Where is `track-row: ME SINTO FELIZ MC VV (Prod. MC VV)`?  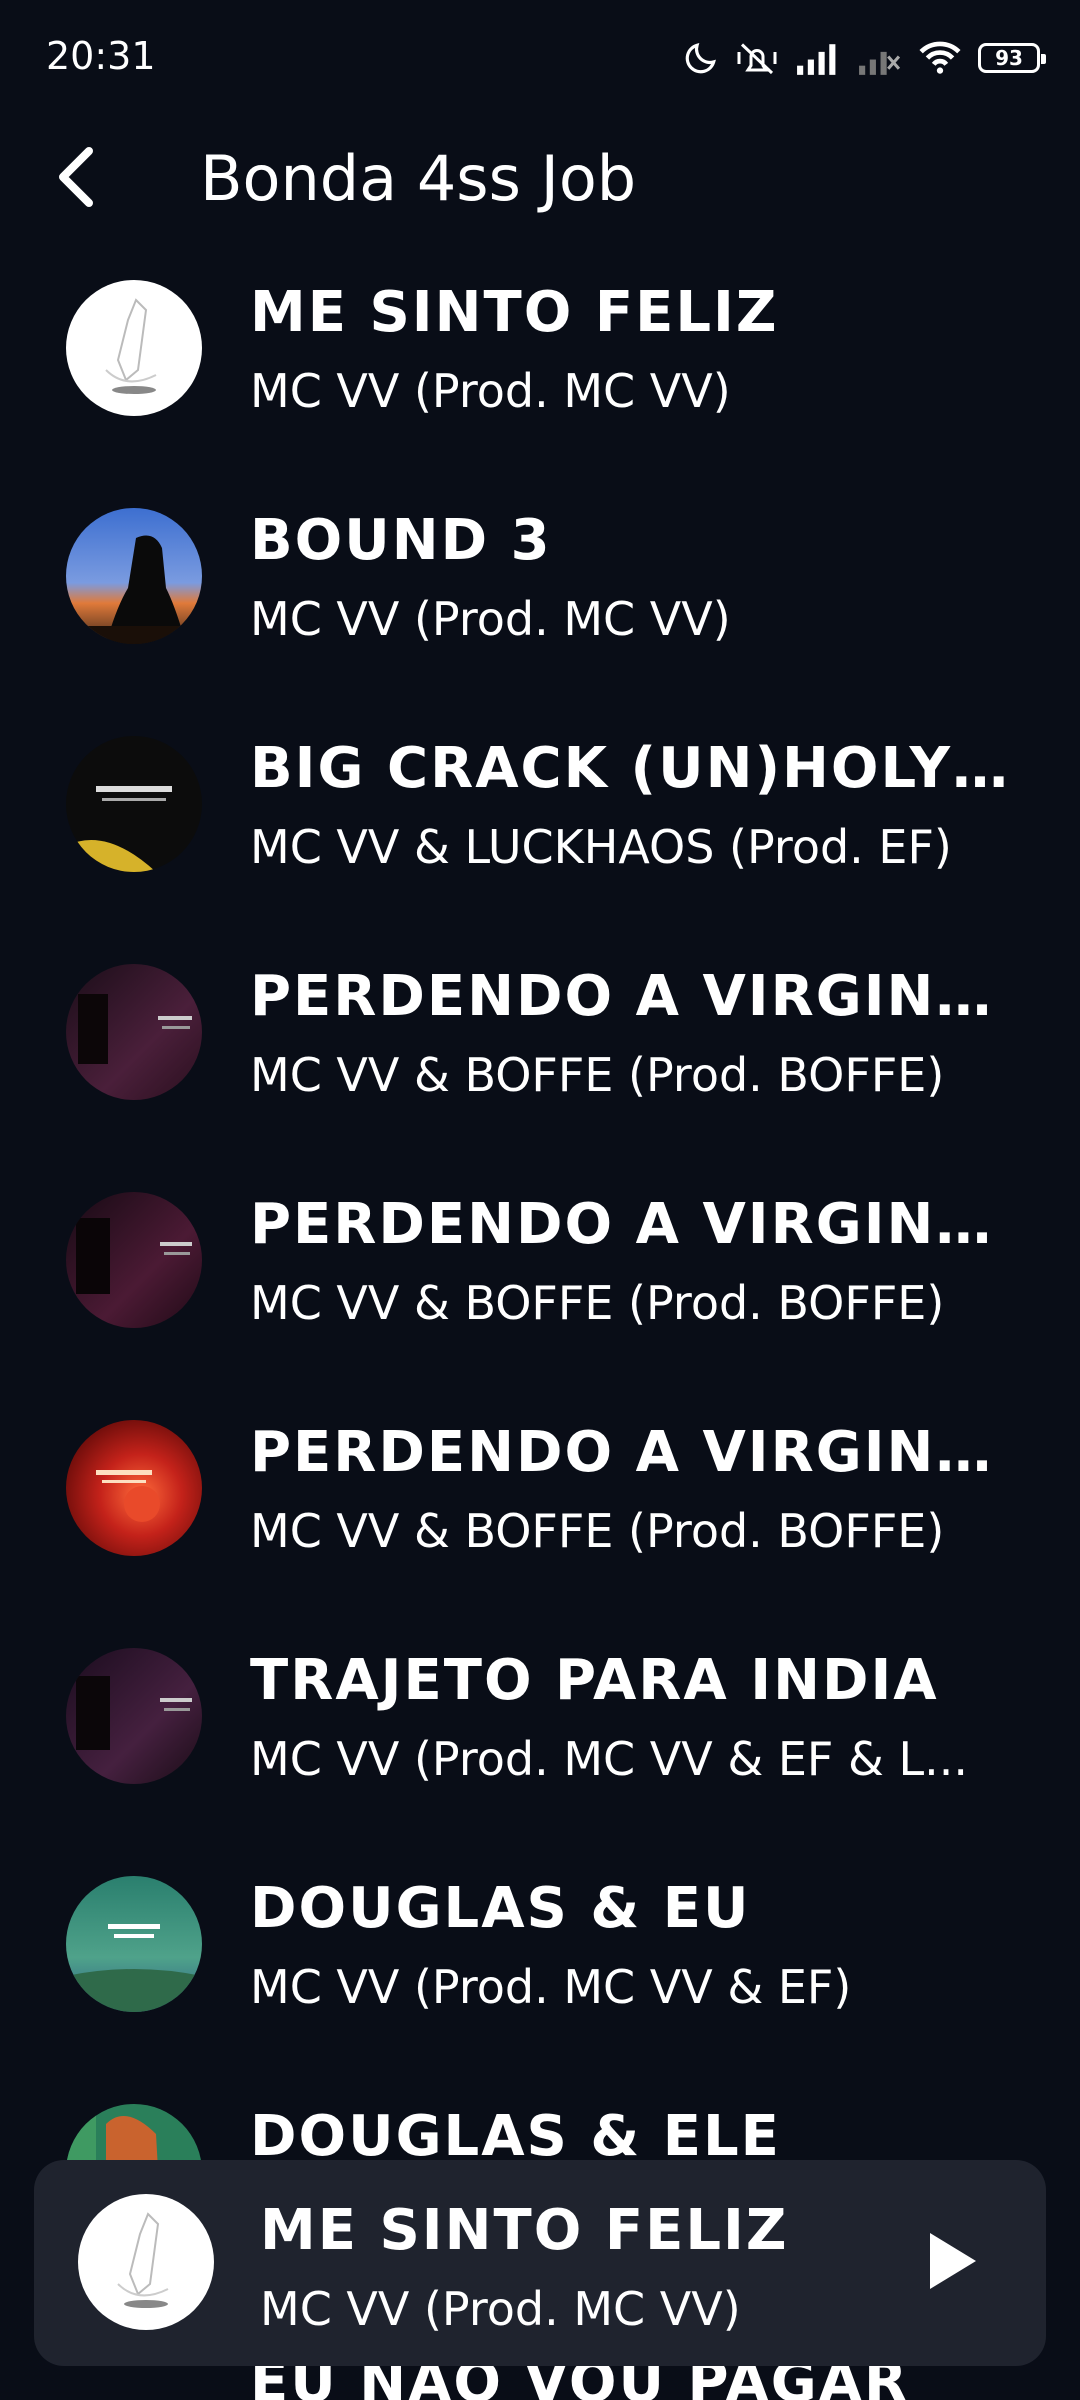
track-row: ME SINTO FELIZ MC VV (Prod. MC VV) is located at coordinates (540, 372).